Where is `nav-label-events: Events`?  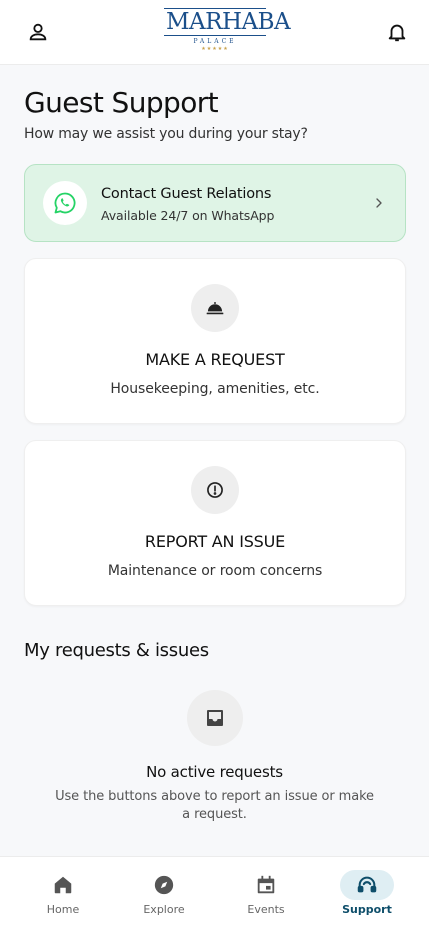 nav-label-events: Events is located at coordinates (266, 909).